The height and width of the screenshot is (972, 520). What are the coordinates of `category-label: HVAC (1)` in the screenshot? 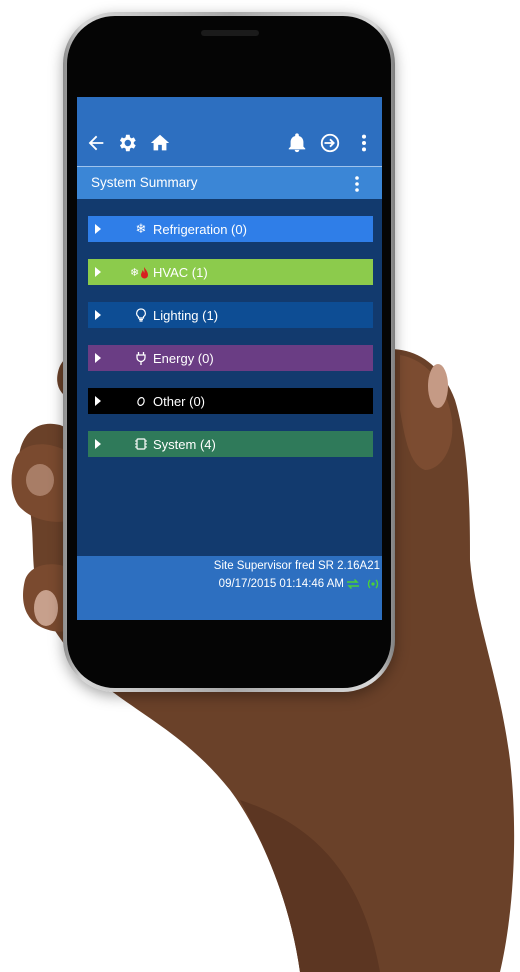 It's located at (180, 272).